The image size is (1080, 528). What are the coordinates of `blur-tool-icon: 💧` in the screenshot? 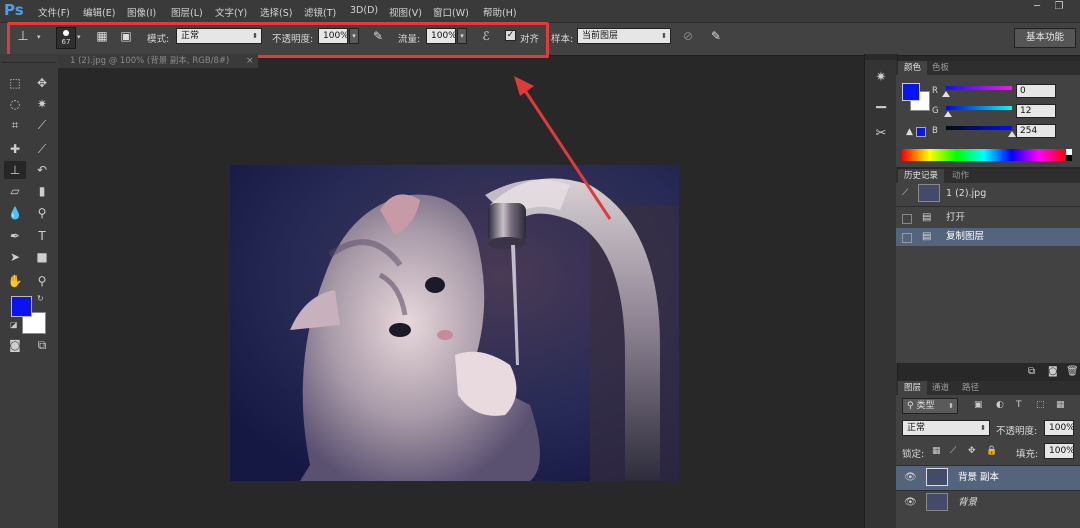 It's located at (15, 213).